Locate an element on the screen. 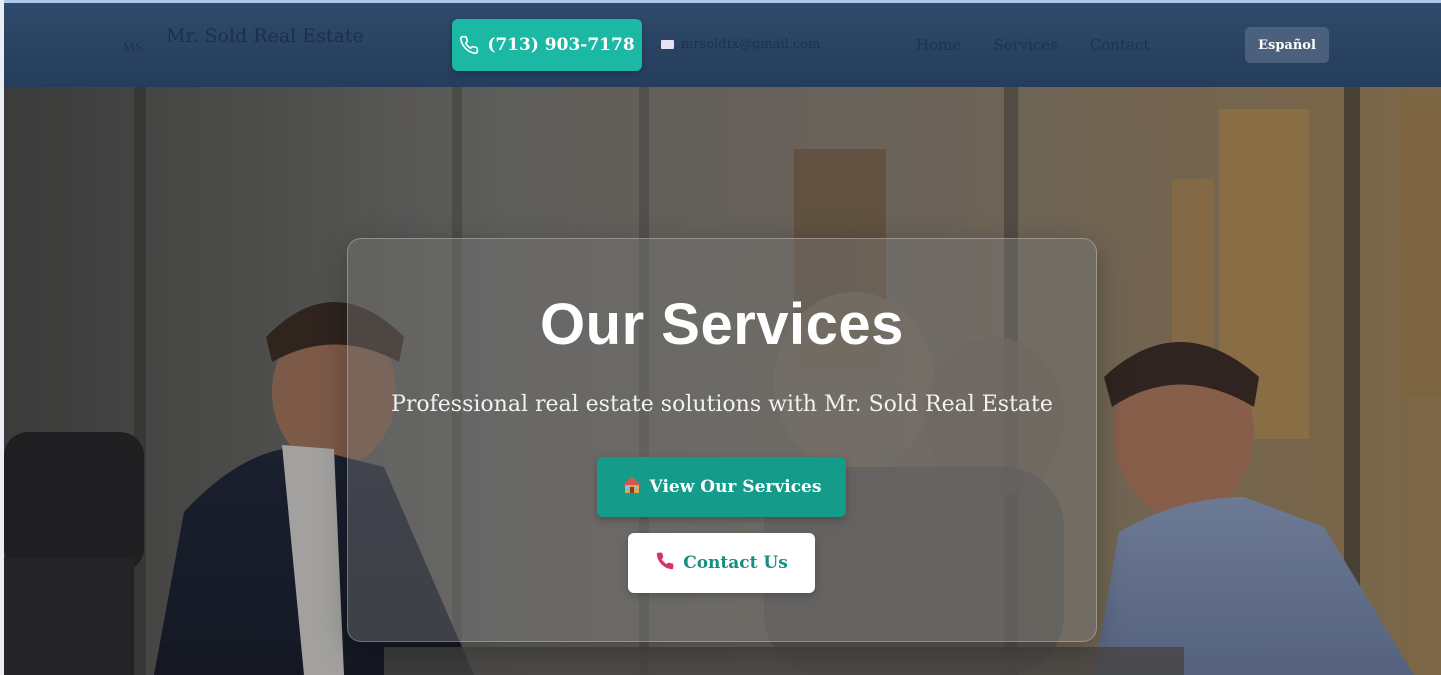 The height and width of the screenshot is (675, 1441). telephone-receiver-icon is located at coordinates (665, 563).